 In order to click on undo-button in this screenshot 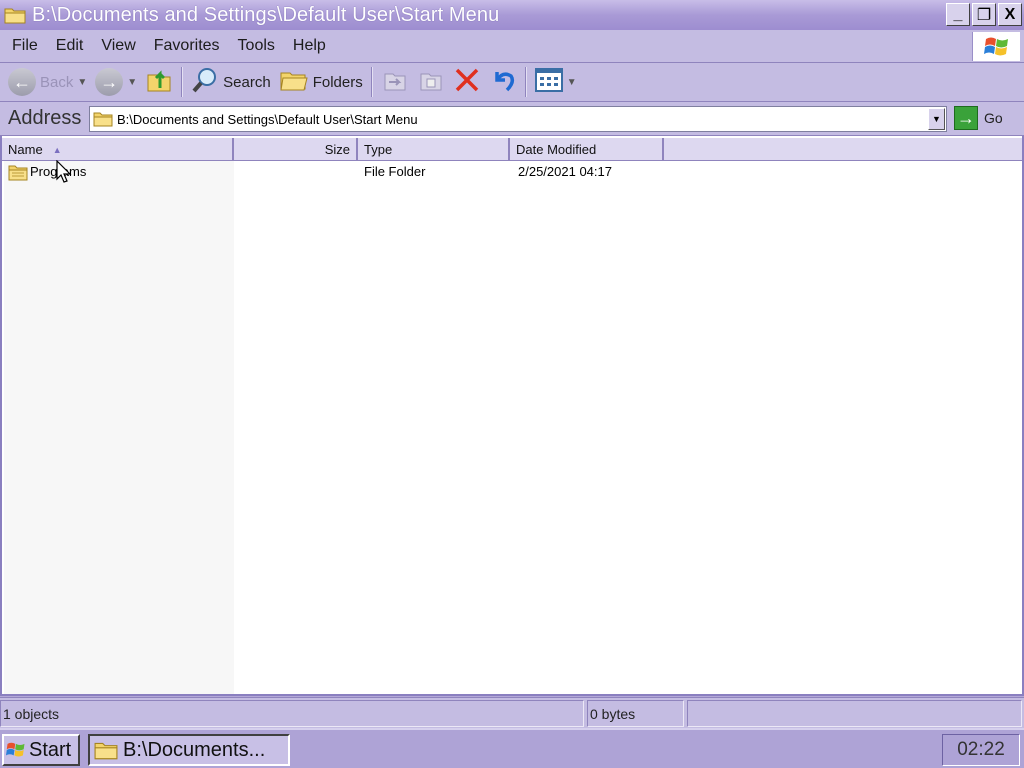, I will do `click(503, 82)`.